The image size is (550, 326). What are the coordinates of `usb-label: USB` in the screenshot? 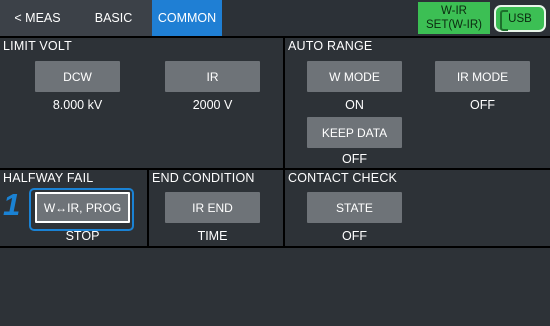 It's located at (520, 18).